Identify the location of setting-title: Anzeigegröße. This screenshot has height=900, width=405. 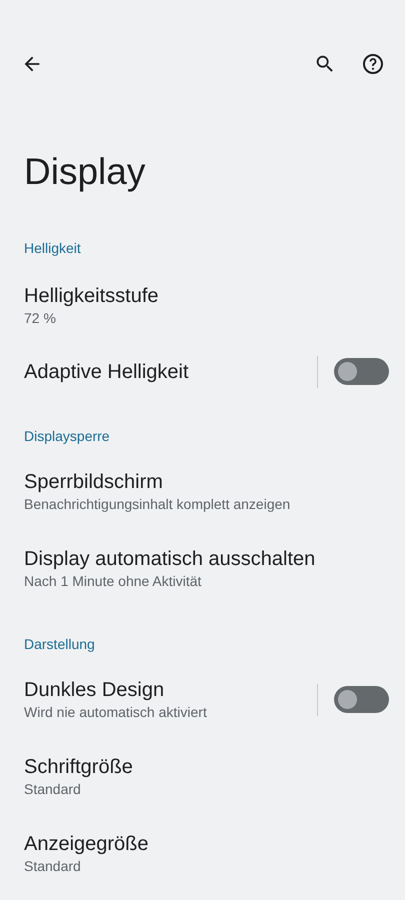
(86, 844).